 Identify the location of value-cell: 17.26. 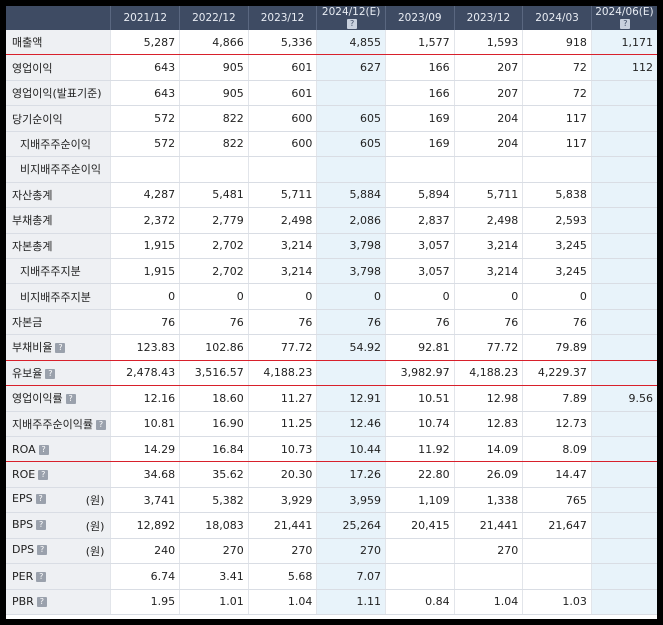
(351, 474).